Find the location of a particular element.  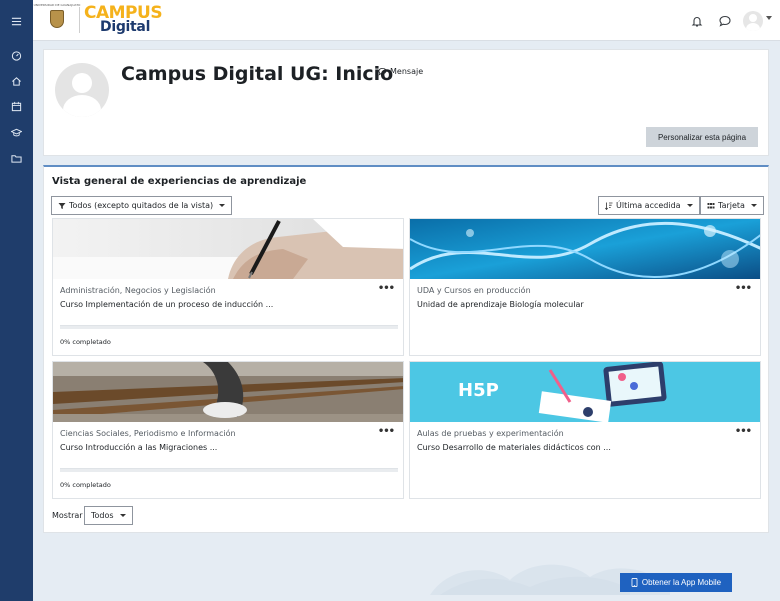

dashboard-gauge-icon is located at coordinates (16, 55).